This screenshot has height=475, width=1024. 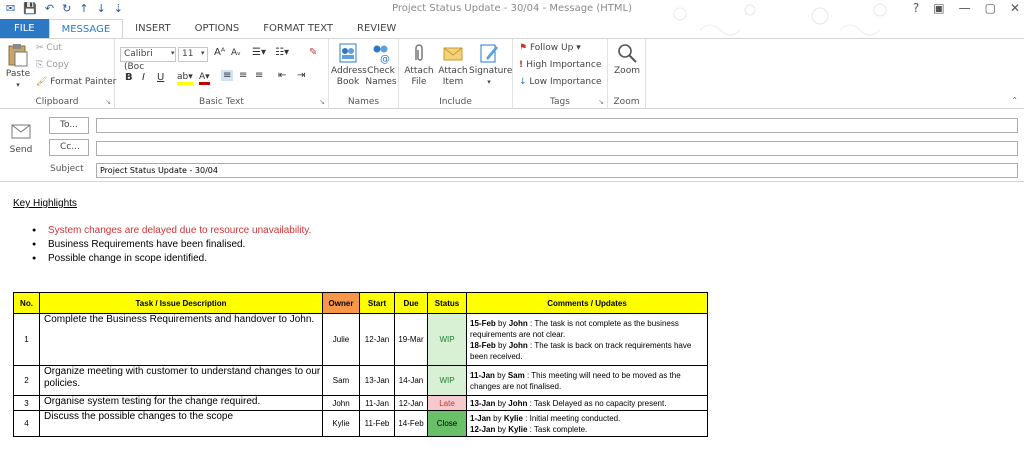 What do you see at coordinates (259, 52) in the screenshot?
I see `bullets-icon: ☰▾` at bounding box center [259, 52].